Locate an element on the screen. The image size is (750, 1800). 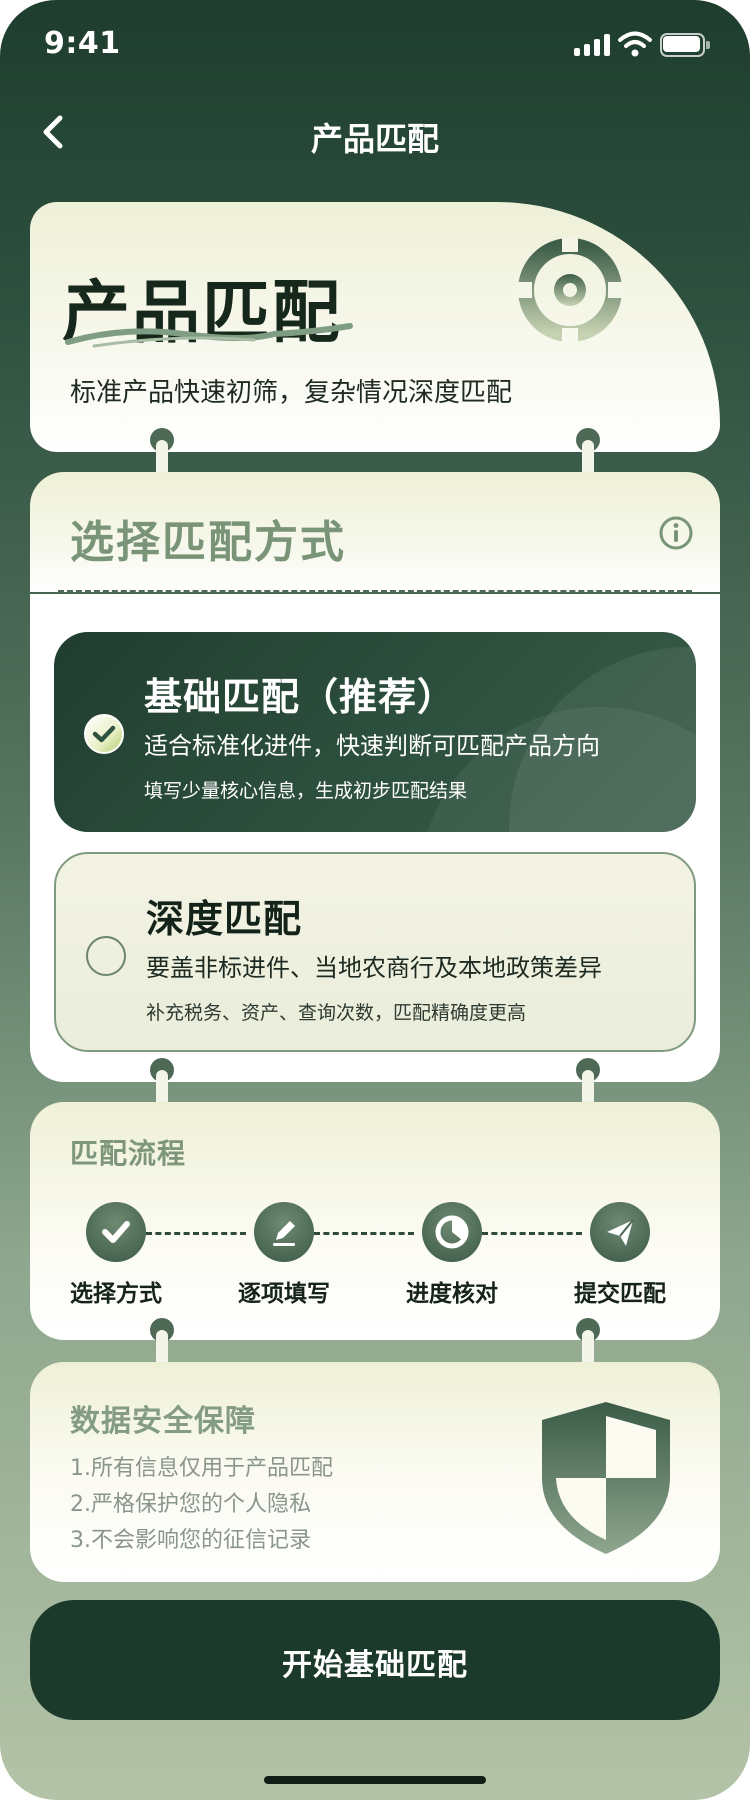
wifi-icon is located at coordinates (635, 44).